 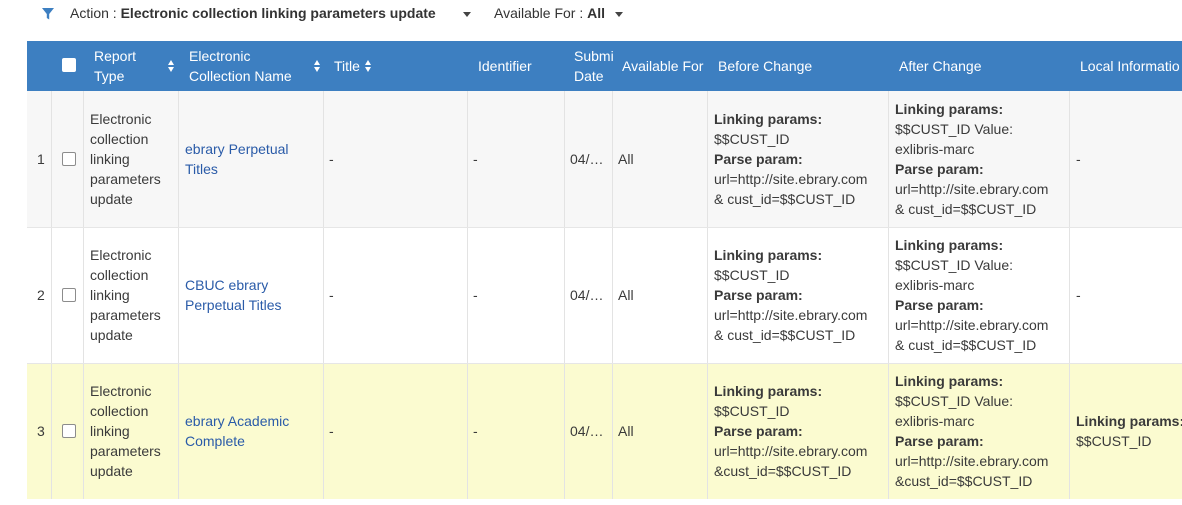 What do you see at coordinates (1114, 441) in the screenshot?
I see `field-value: $$CUST_ID` at bounding box center [1114, 441].